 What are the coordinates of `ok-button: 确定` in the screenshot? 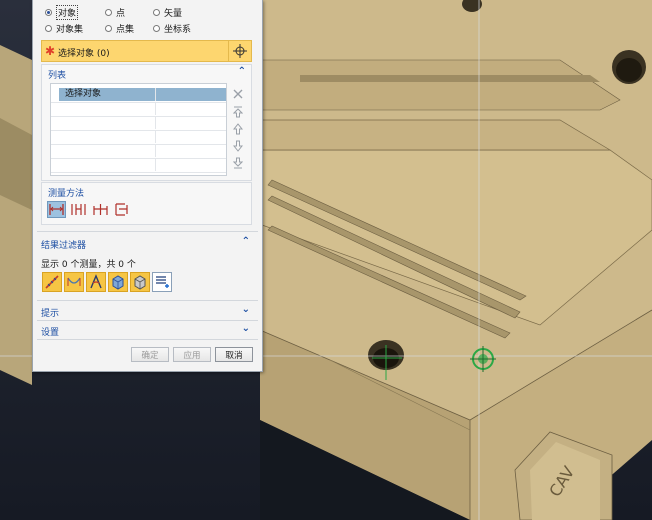 It's located at (150, 354).